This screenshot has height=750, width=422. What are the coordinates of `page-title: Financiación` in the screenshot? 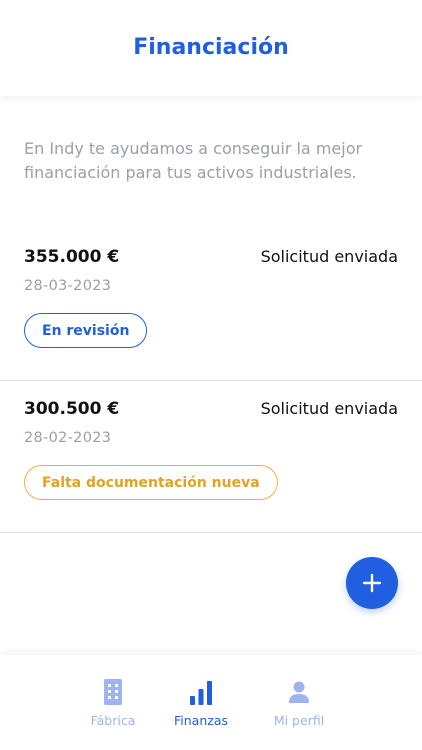 It's located at (211, 47).